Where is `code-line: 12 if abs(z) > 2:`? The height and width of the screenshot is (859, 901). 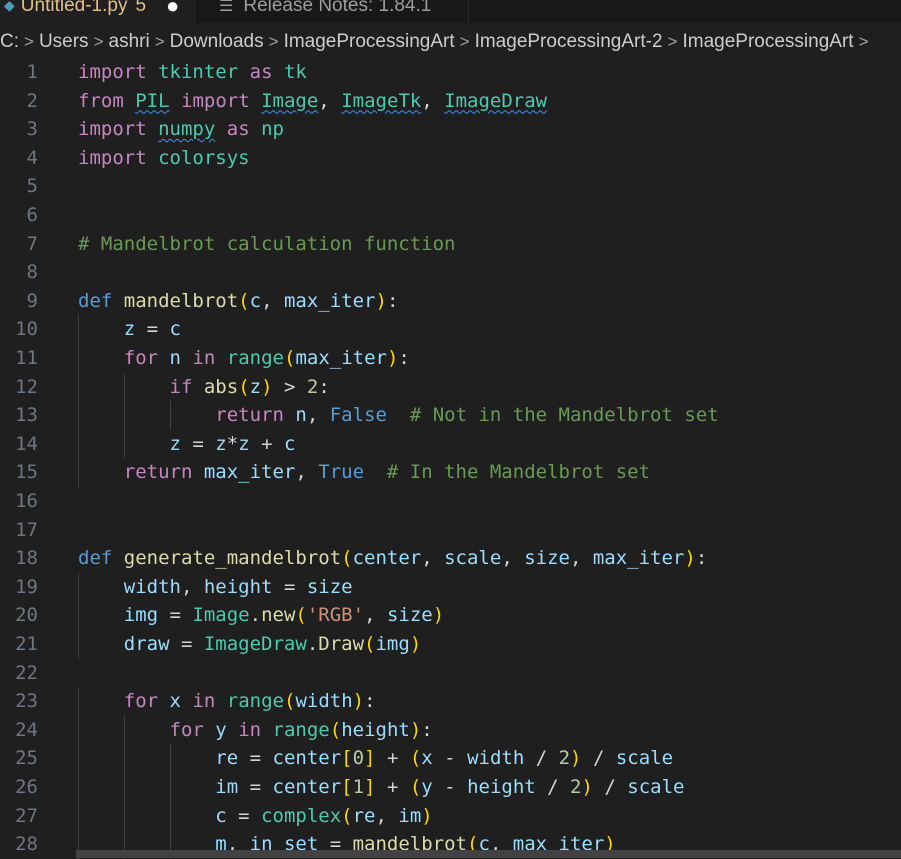 code-line: 12 if abs(z) > 2: is located at coordinates (450, 387).